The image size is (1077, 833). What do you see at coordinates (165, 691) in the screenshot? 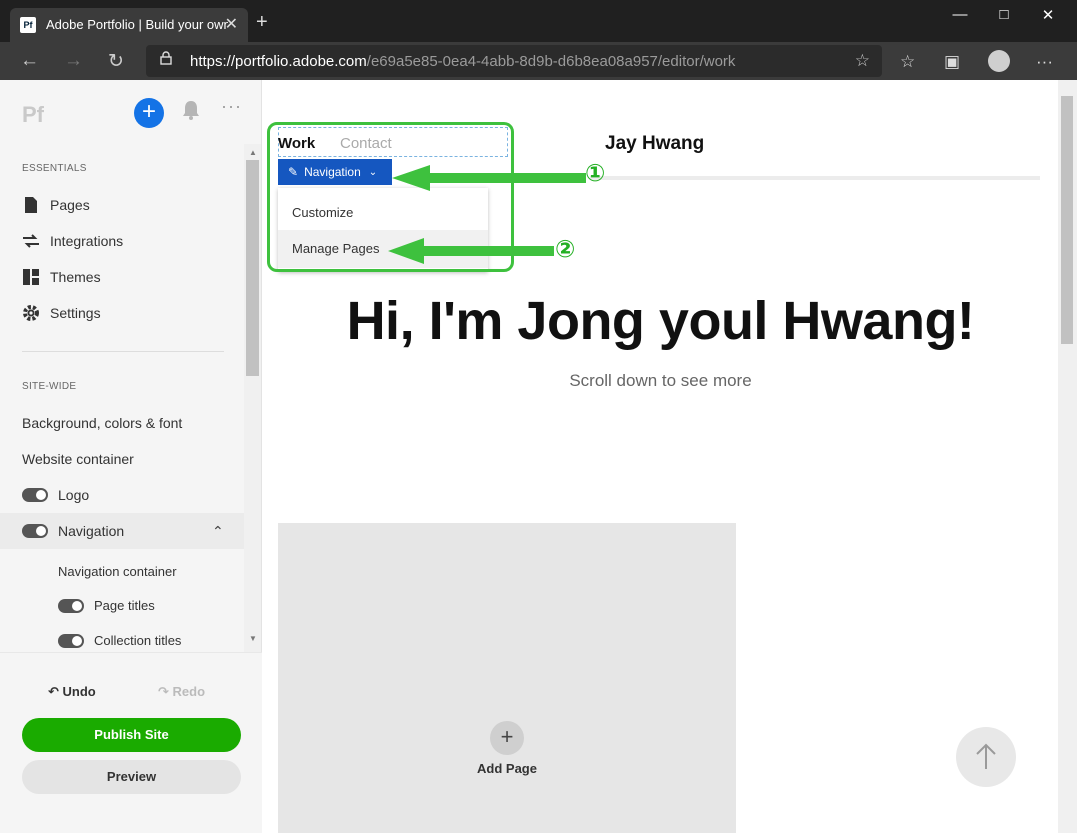
I see `redo-icon: ↷` at bounding box center [165, 691].